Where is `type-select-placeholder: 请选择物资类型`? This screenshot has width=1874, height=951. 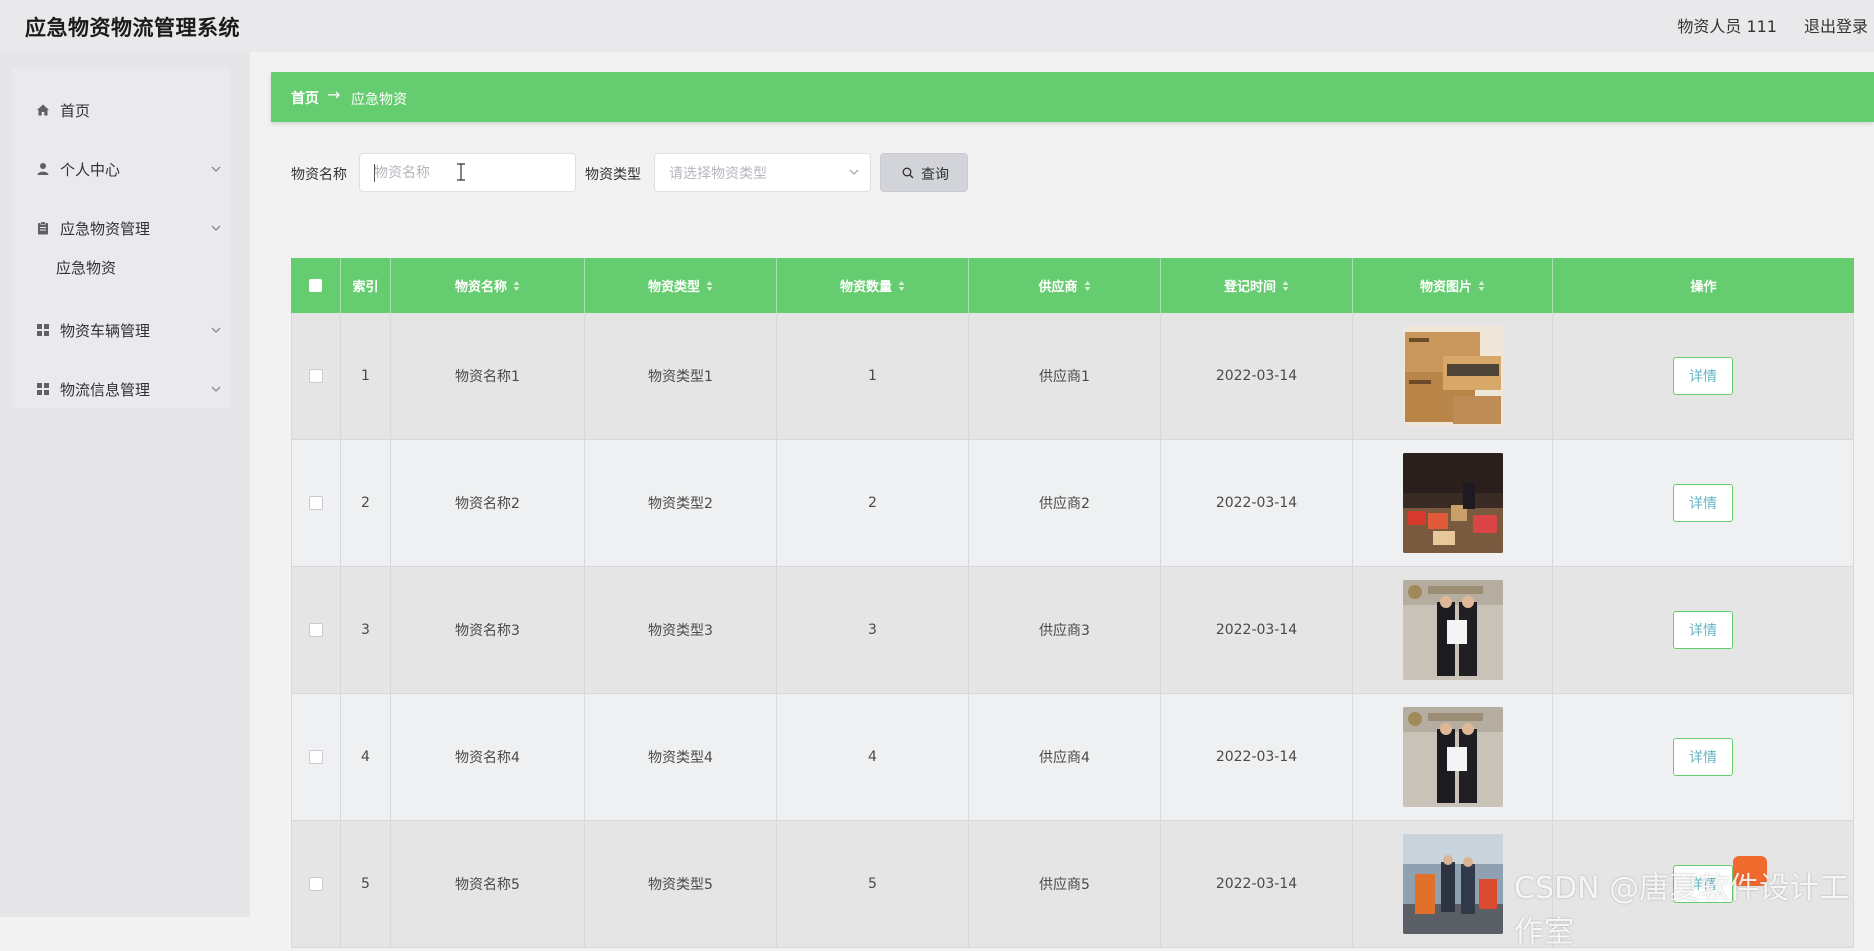 type-select-placeholder: 请选择物资类型 is located at coordinates (718, 174).